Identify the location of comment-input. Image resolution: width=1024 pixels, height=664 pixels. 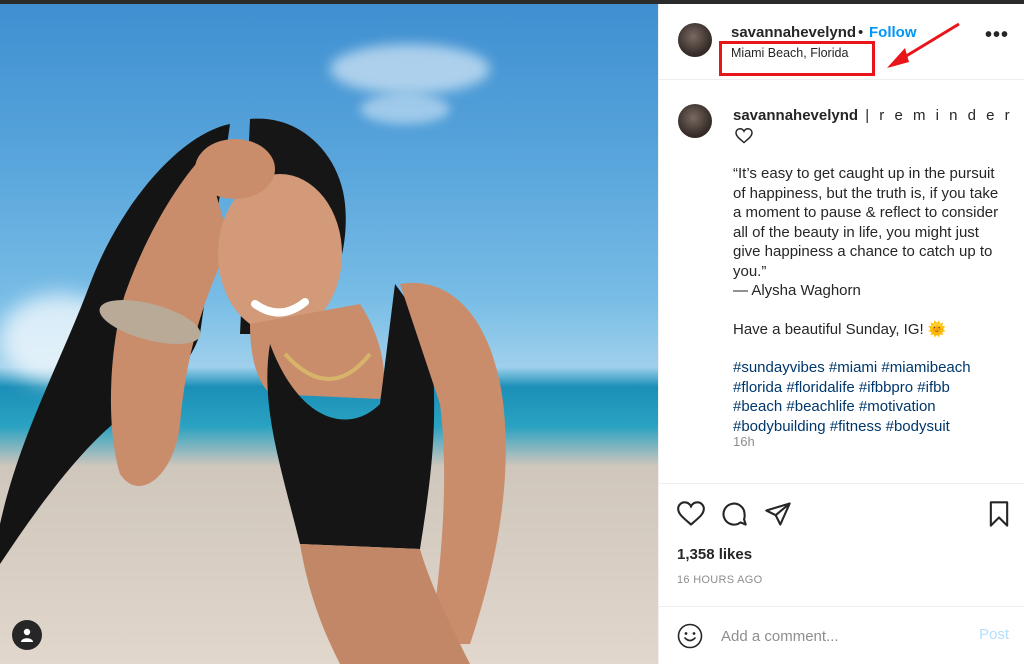
(841, 636).